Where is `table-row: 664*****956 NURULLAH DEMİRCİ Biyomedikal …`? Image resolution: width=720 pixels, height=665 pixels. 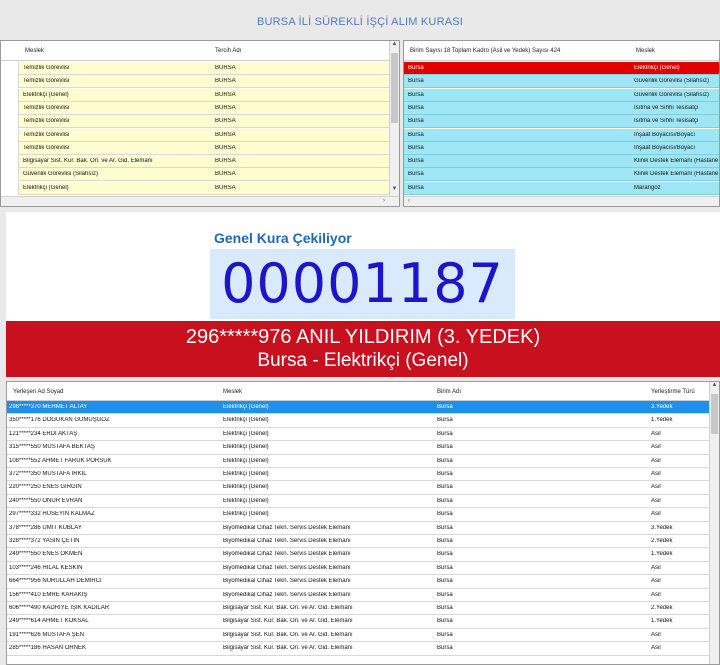
table-row: 664*****956 NURULLAH DEMİRCİ Biyomedikal … is located at coordinates (359, 582).